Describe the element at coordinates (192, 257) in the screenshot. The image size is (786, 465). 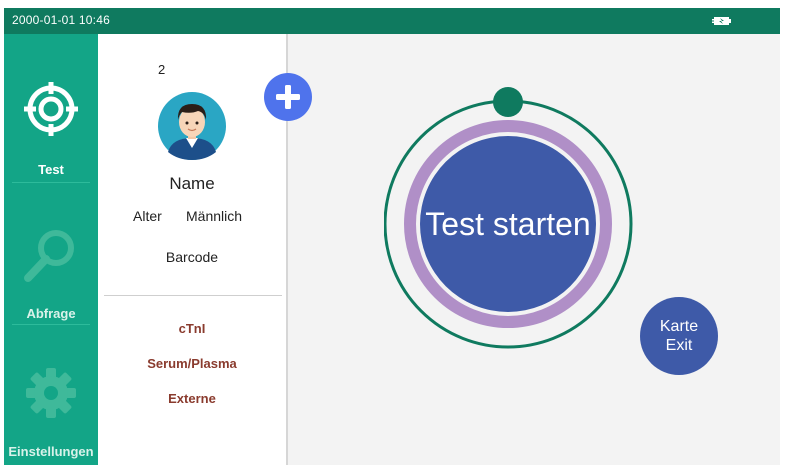
I see `patient-barcode: Barcode` at that location.